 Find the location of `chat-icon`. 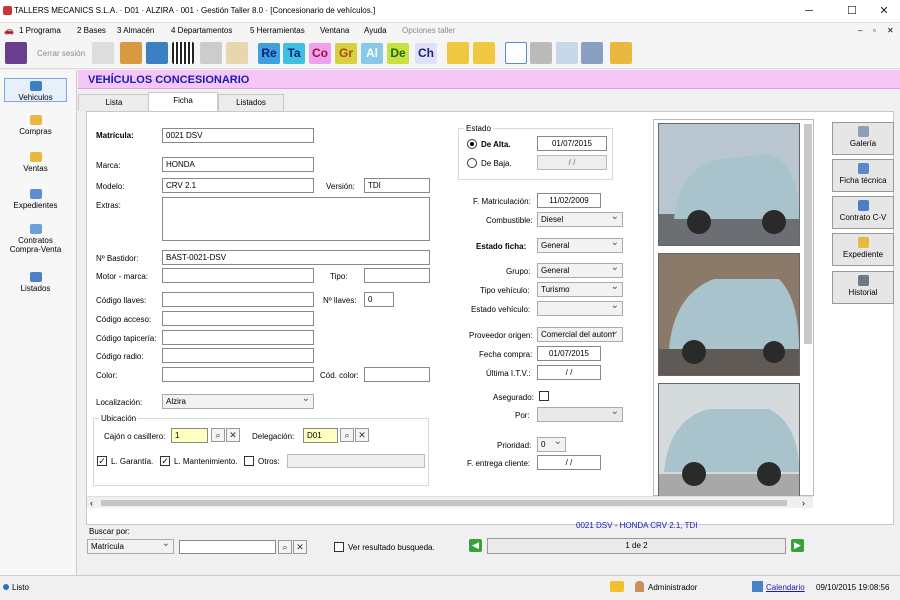

chat-icon is located at coordinates (617, 586).